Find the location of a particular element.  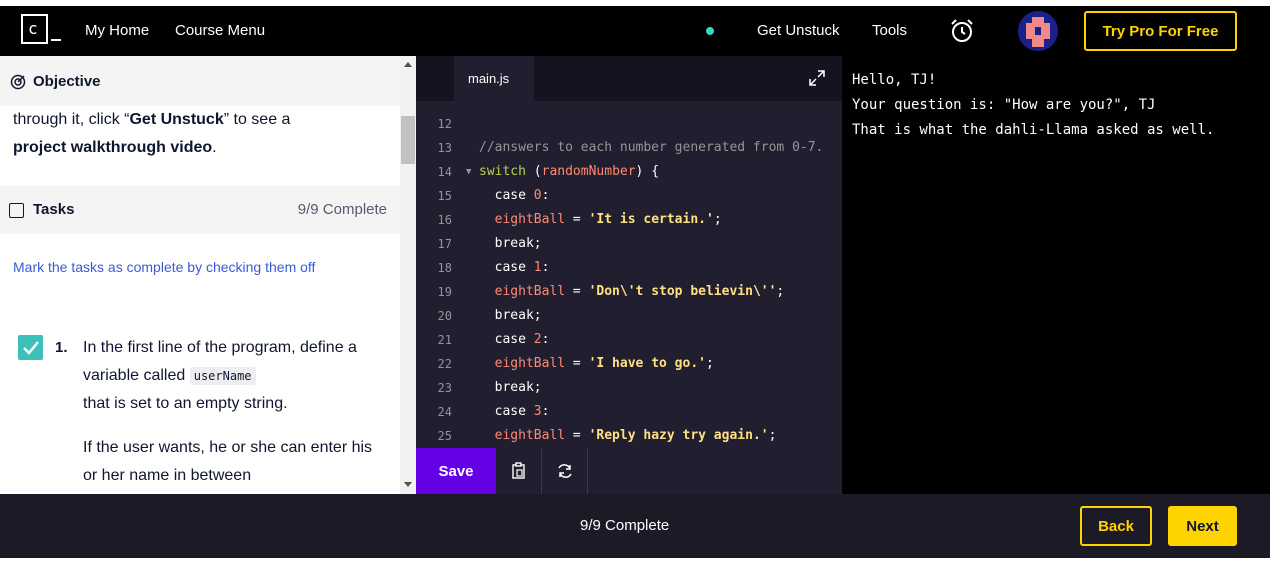

get-unstuck-emphasis: Get Unstuck is located at coordinates (176, 119).